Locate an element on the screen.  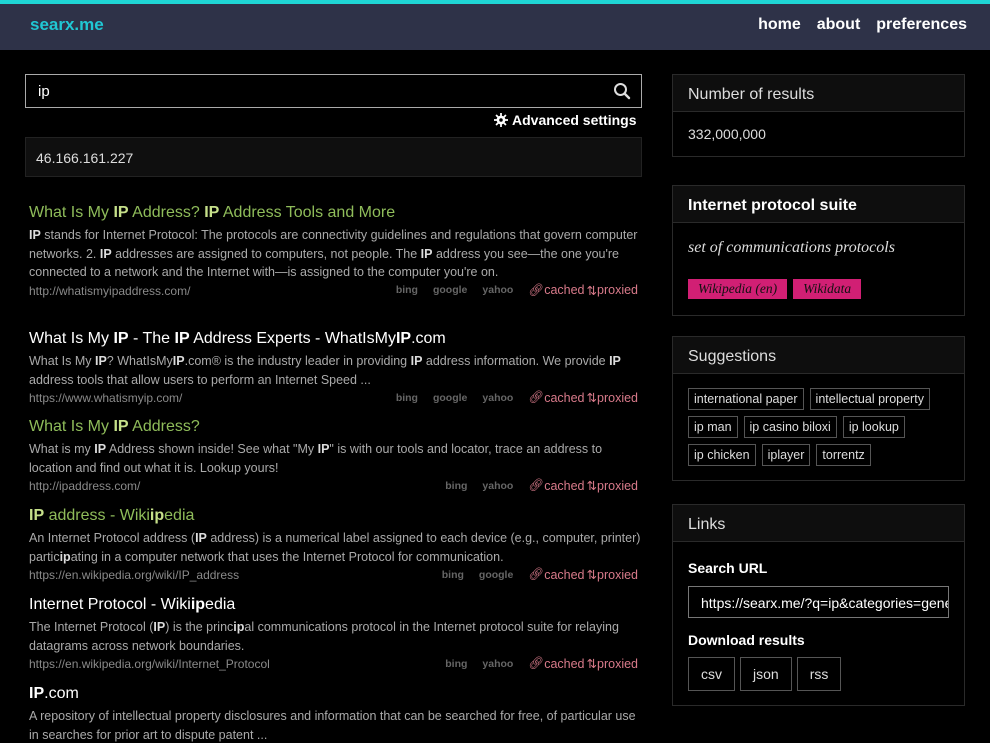
download-json-button: json is located at coordinates (766, 674).